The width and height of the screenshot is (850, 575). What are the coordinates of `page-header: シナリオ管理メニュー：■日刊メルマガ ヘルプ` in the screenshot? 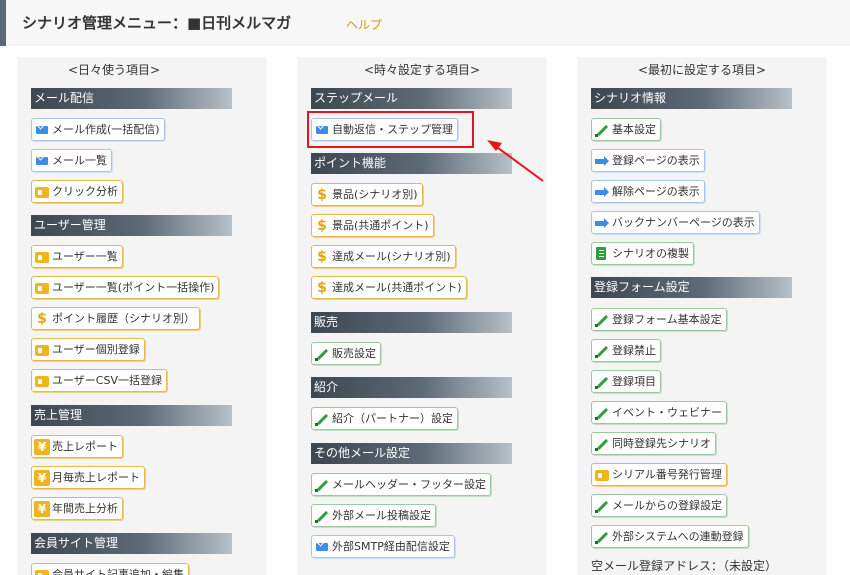 It's located at (425, 23).